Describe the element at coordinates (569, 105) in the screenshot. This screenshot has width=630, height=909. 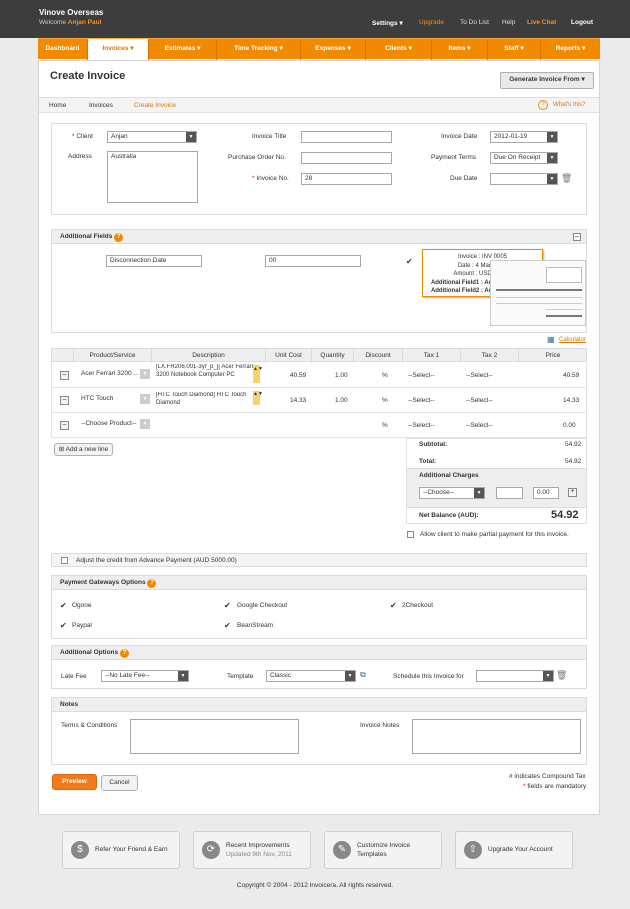
I see `whats-this-link: What's this?` at that location.